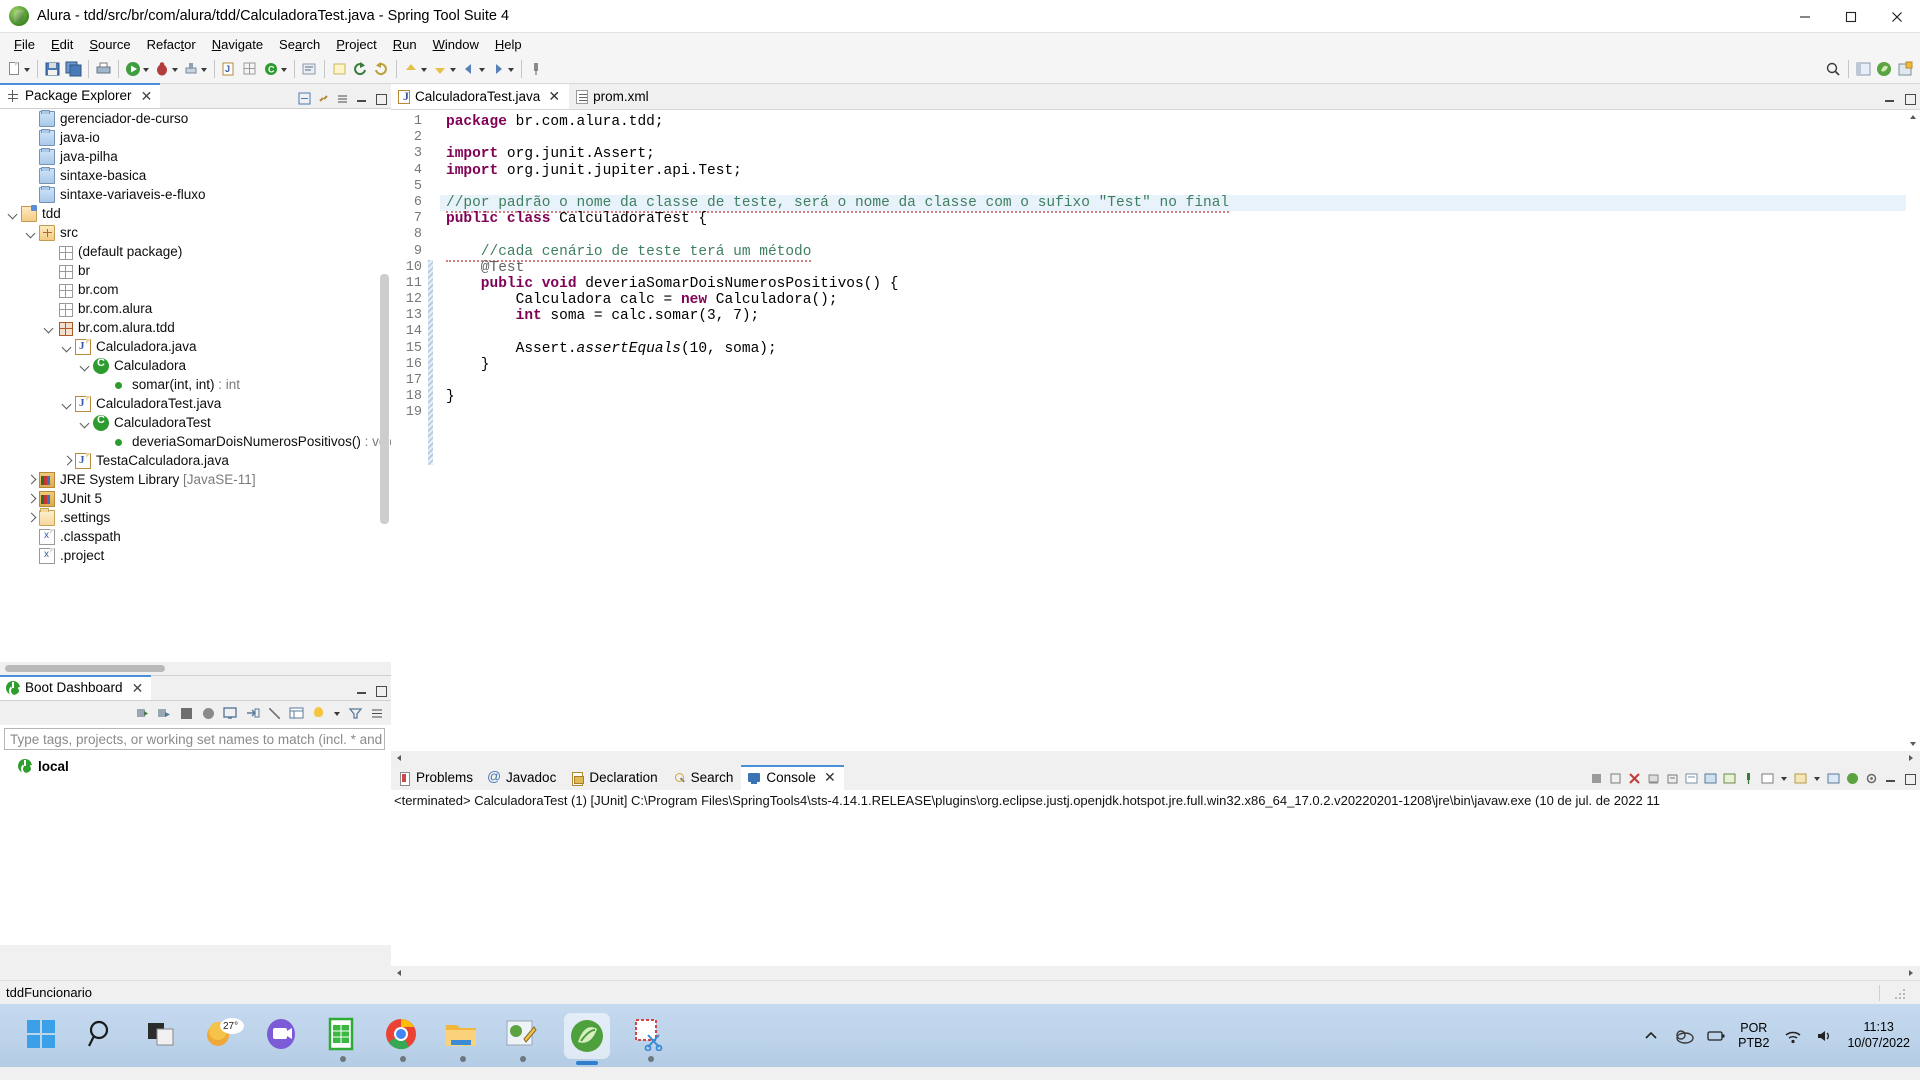 The image size is (1920, 1080). What do you see at coordinates (1905, 69) in the screenshot?
I see `open-perspective-button` at bounding box center [1905, 69].